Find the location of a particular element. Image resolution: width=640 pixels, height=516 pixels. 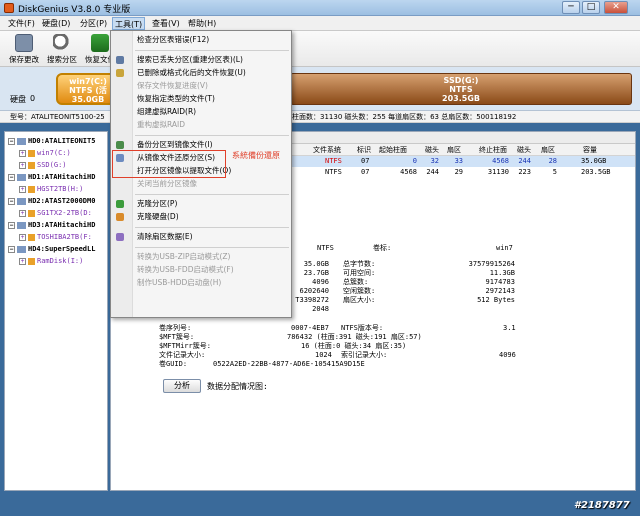

menu-item-3: 已删除或格式化后的文件恢复(U) is located at coordinates (201, 73).